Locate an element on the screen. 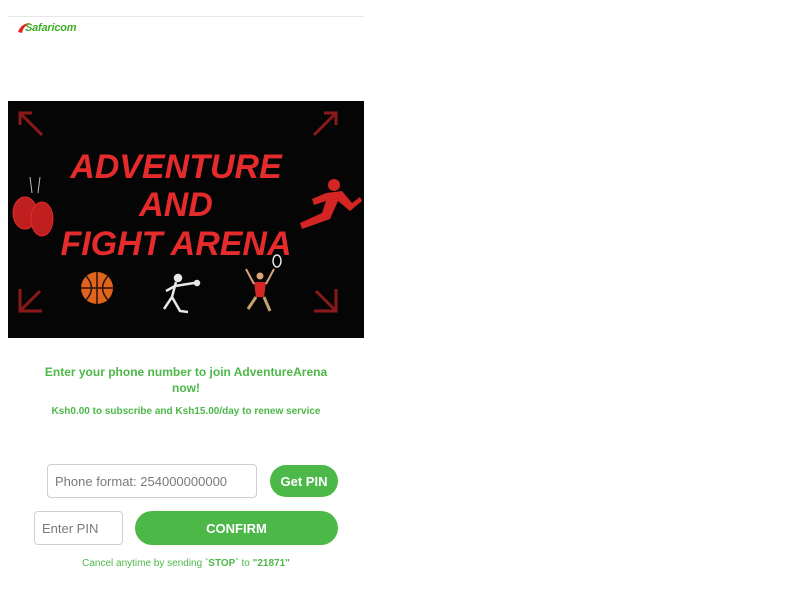 This screenshot has height=600, width=800. shortcode: "21871" is located at coordinates (271, 563).